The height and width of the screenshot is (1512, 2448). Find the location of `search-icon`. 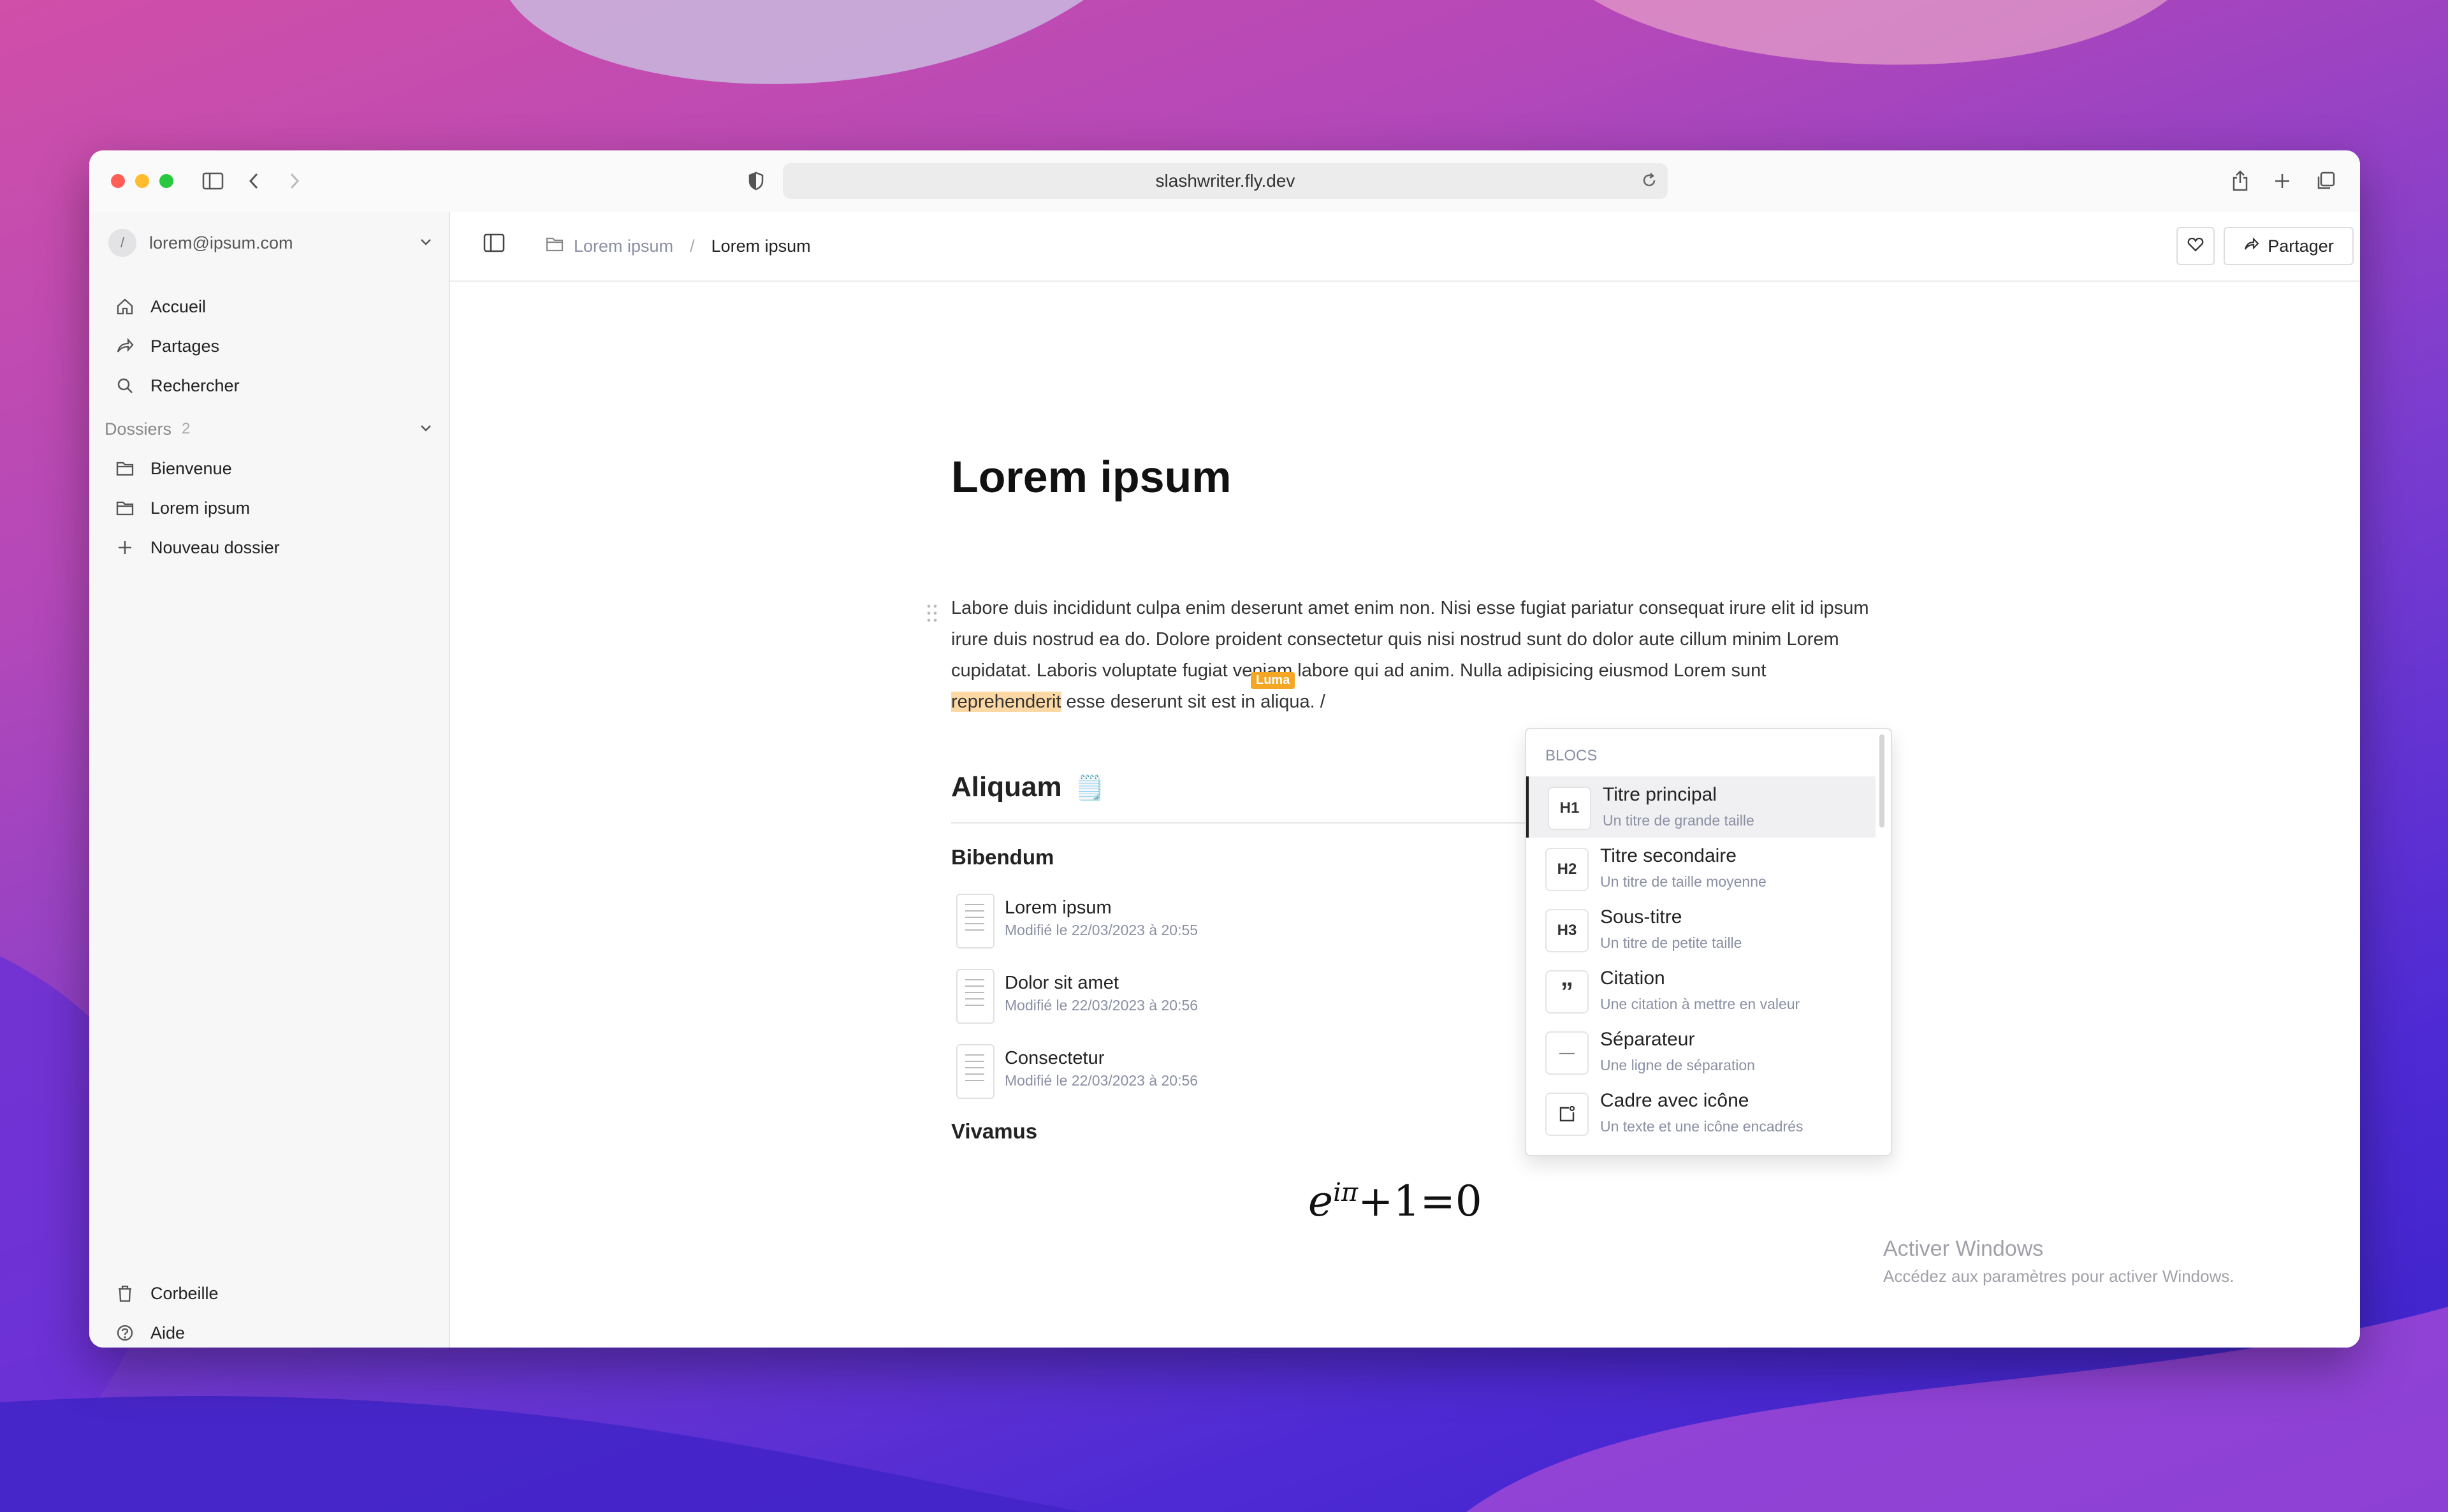

search-icon is located at coordinates (124, 385).